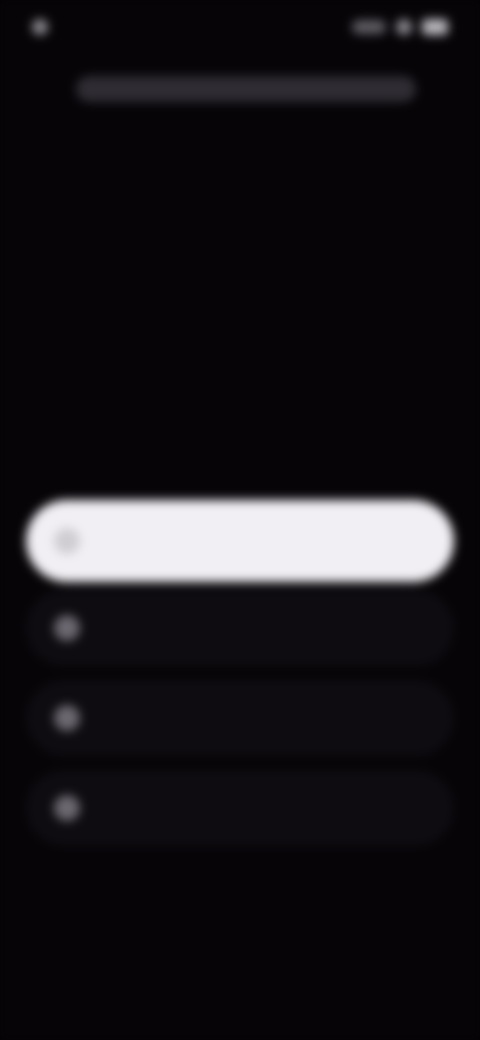 Image resolution: width=480 pixels, height=1040 pixels. I want to click on radio-selected-icon, so click(67, 541).